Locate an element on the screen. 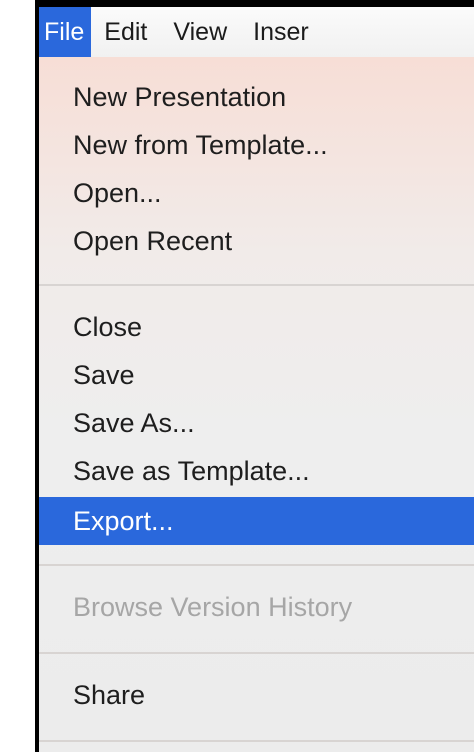 The image size is (474, 752). menu-bar: File Edit View Inser is located at coordinates (256, 32).